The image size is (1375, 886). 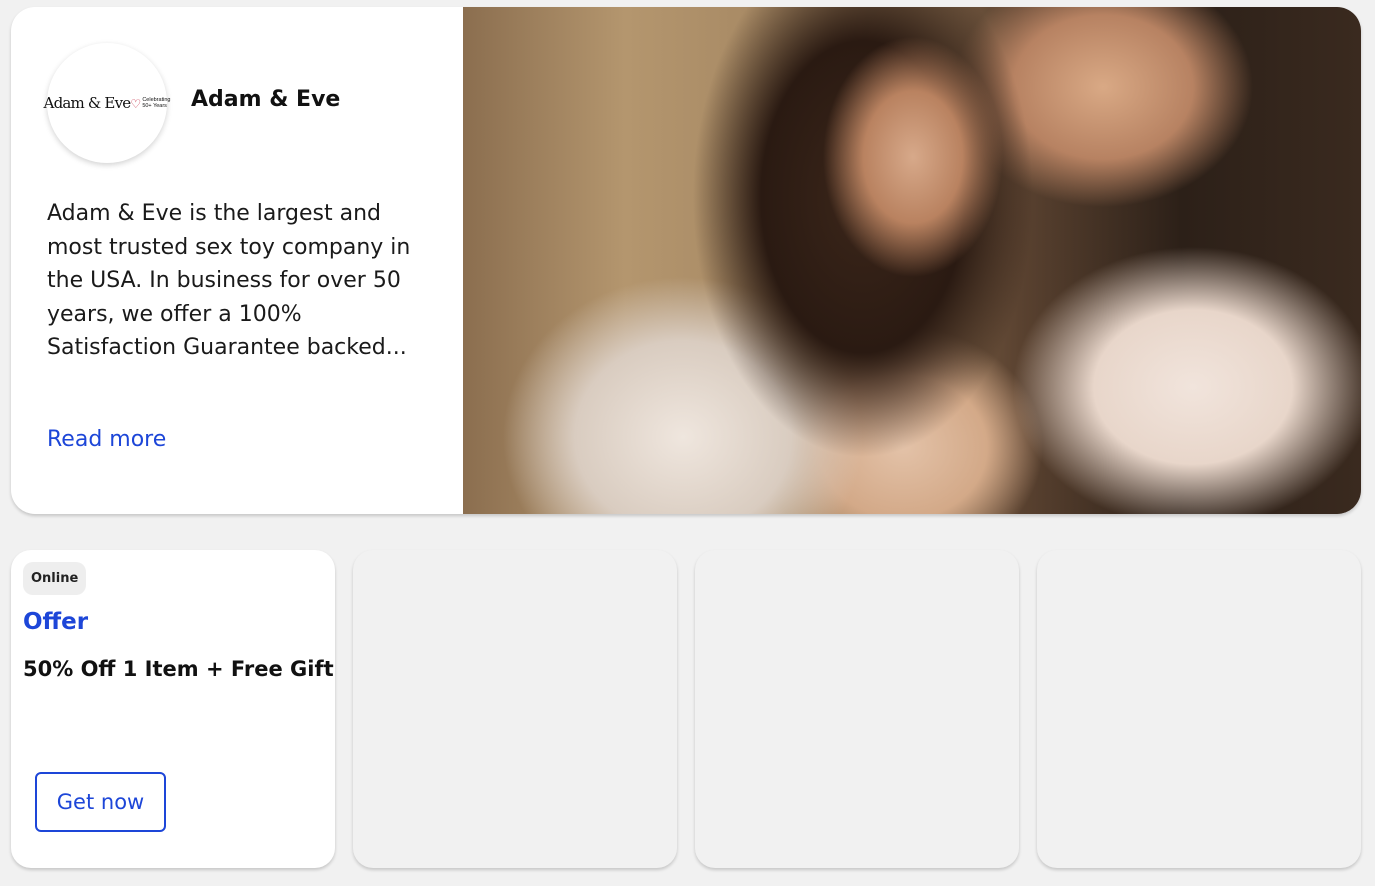 What do you see at coordinates (100, 802) in the screenshot?
I see `get-now-button: Get now` at bounding box center [100, 802].